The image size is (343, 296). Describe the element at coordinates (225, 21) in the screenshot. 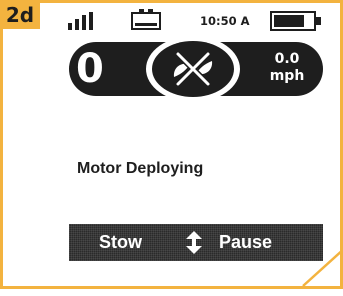

I see `clock-time: 10:50 A` at that location.